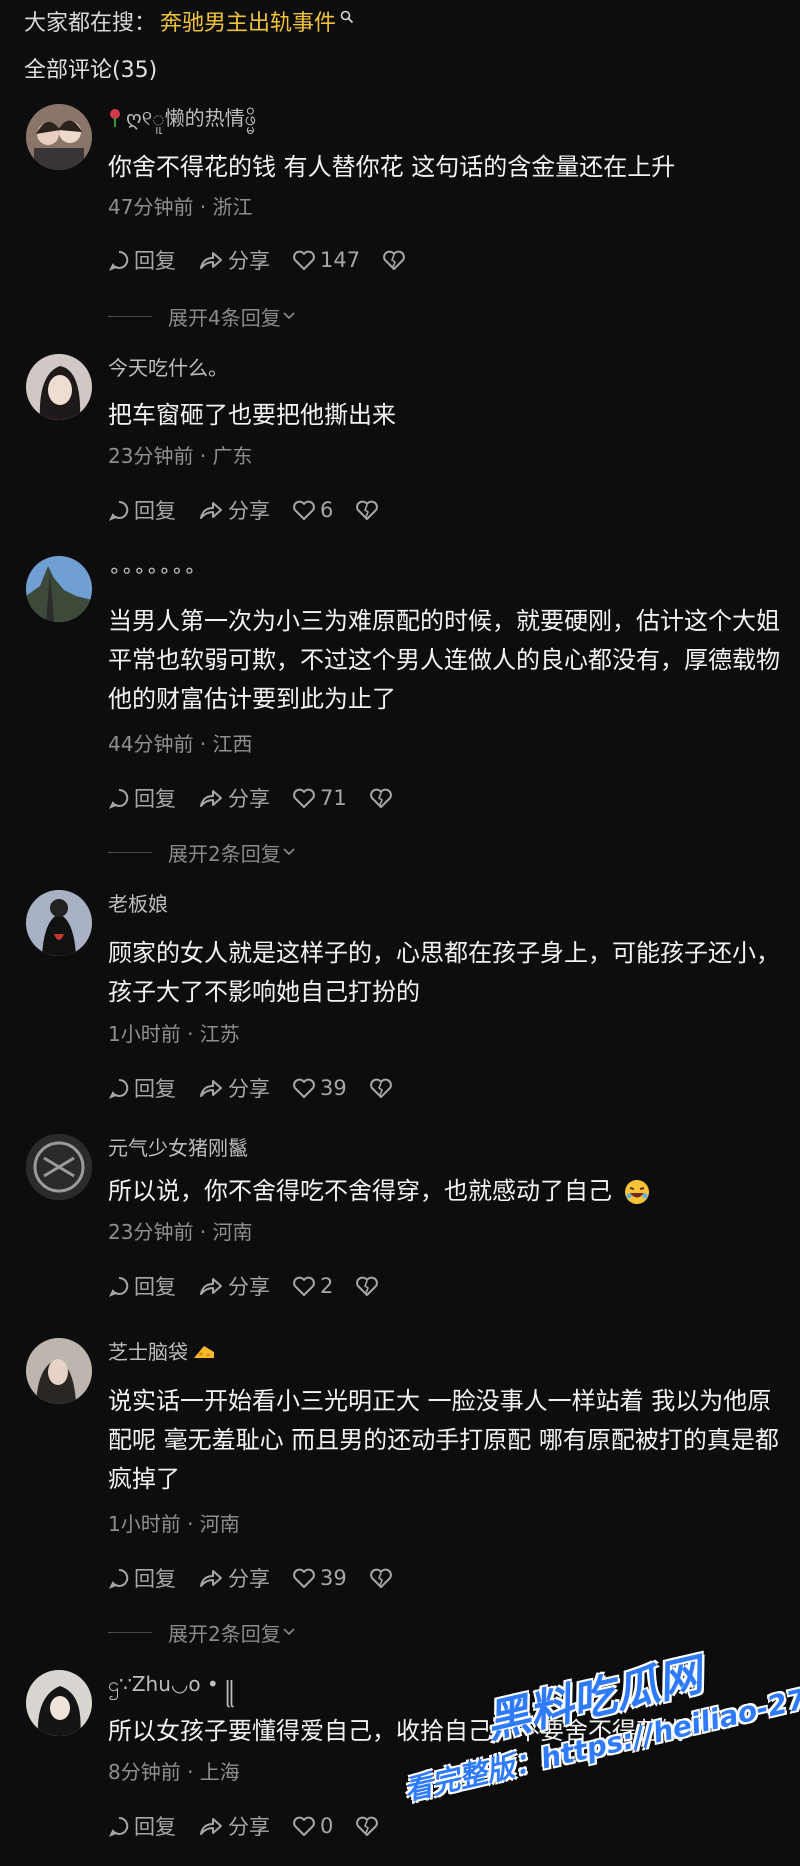  What do you see at coordinates (340, 260) in the screenshot?
I see `like-count: 147` at bounding box center [340, 260].